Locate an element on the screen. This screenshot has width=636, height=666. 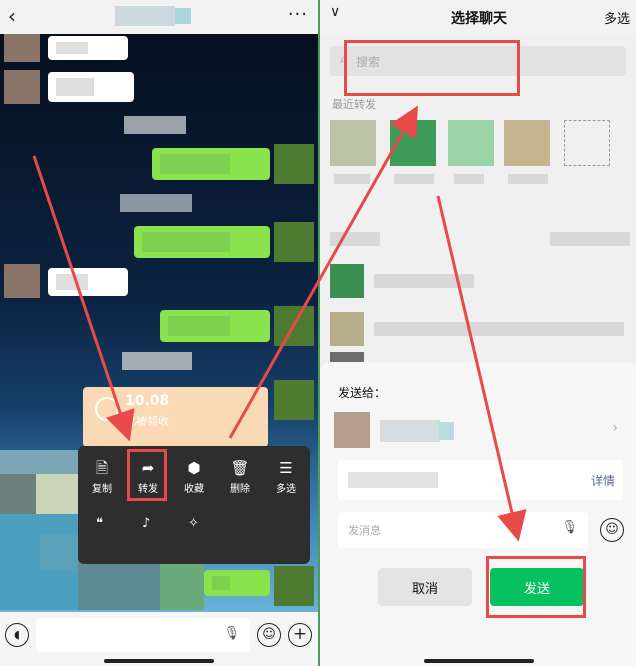
message-placeholder: 发消息 is located at coordinates (364, 530).